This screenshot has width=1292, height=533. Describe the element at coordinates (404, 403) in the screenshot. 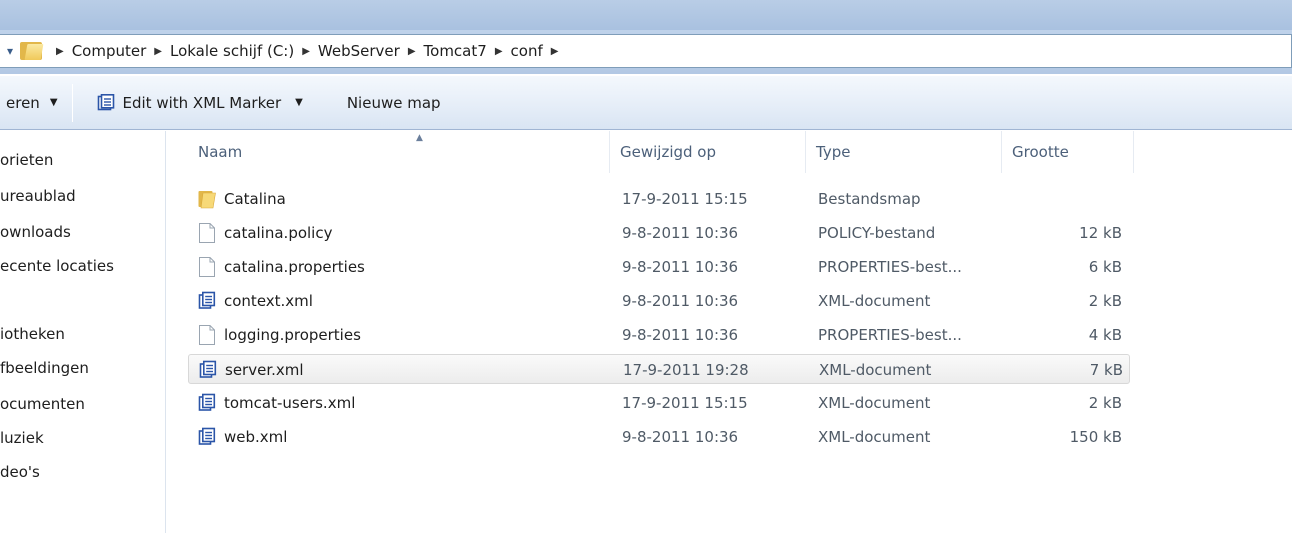

I see `file-name-cell: tomcat-users.xml` at that location.